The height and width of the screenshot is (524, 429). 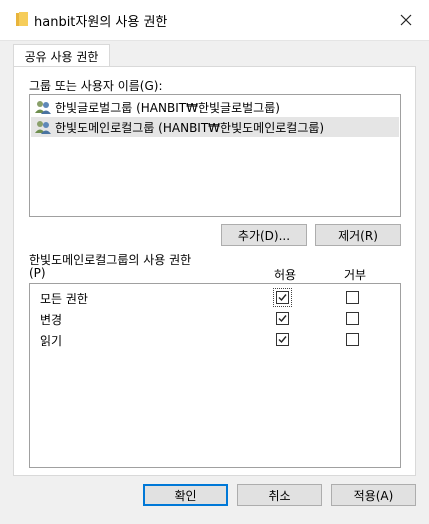 I want to click on tab-share-permissions: 공유 사용 권한, so click(x=61, y=55).